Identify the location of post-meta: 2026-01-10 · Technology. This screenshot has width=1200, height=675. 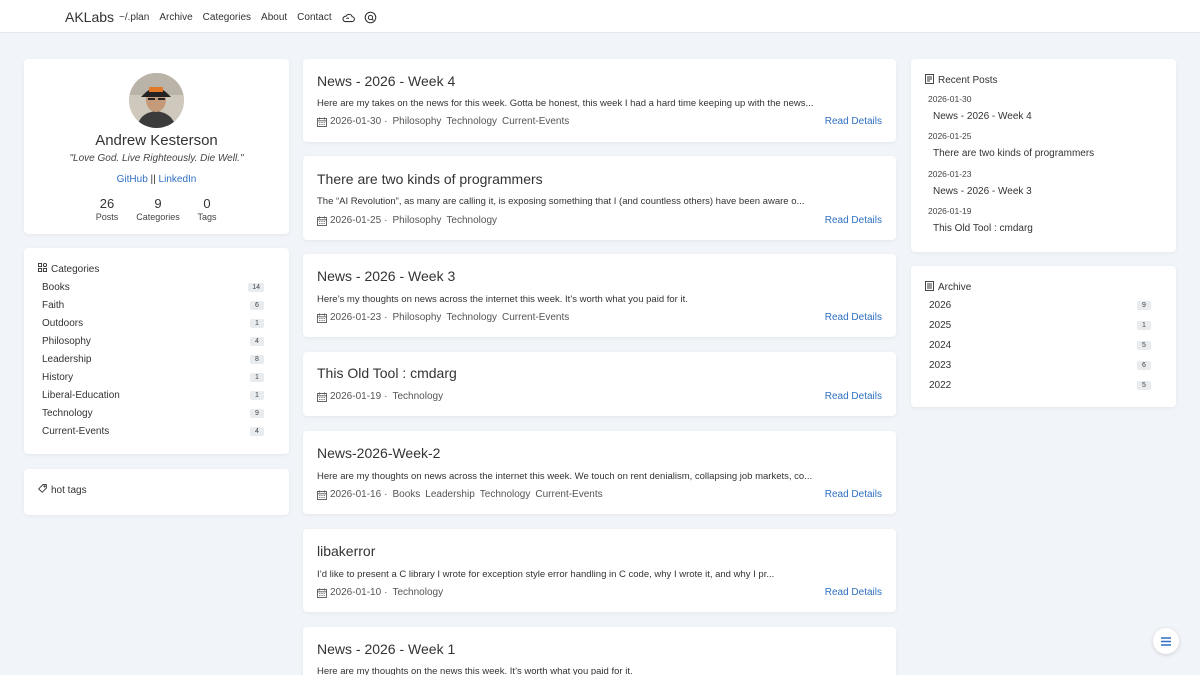
(380, 592).